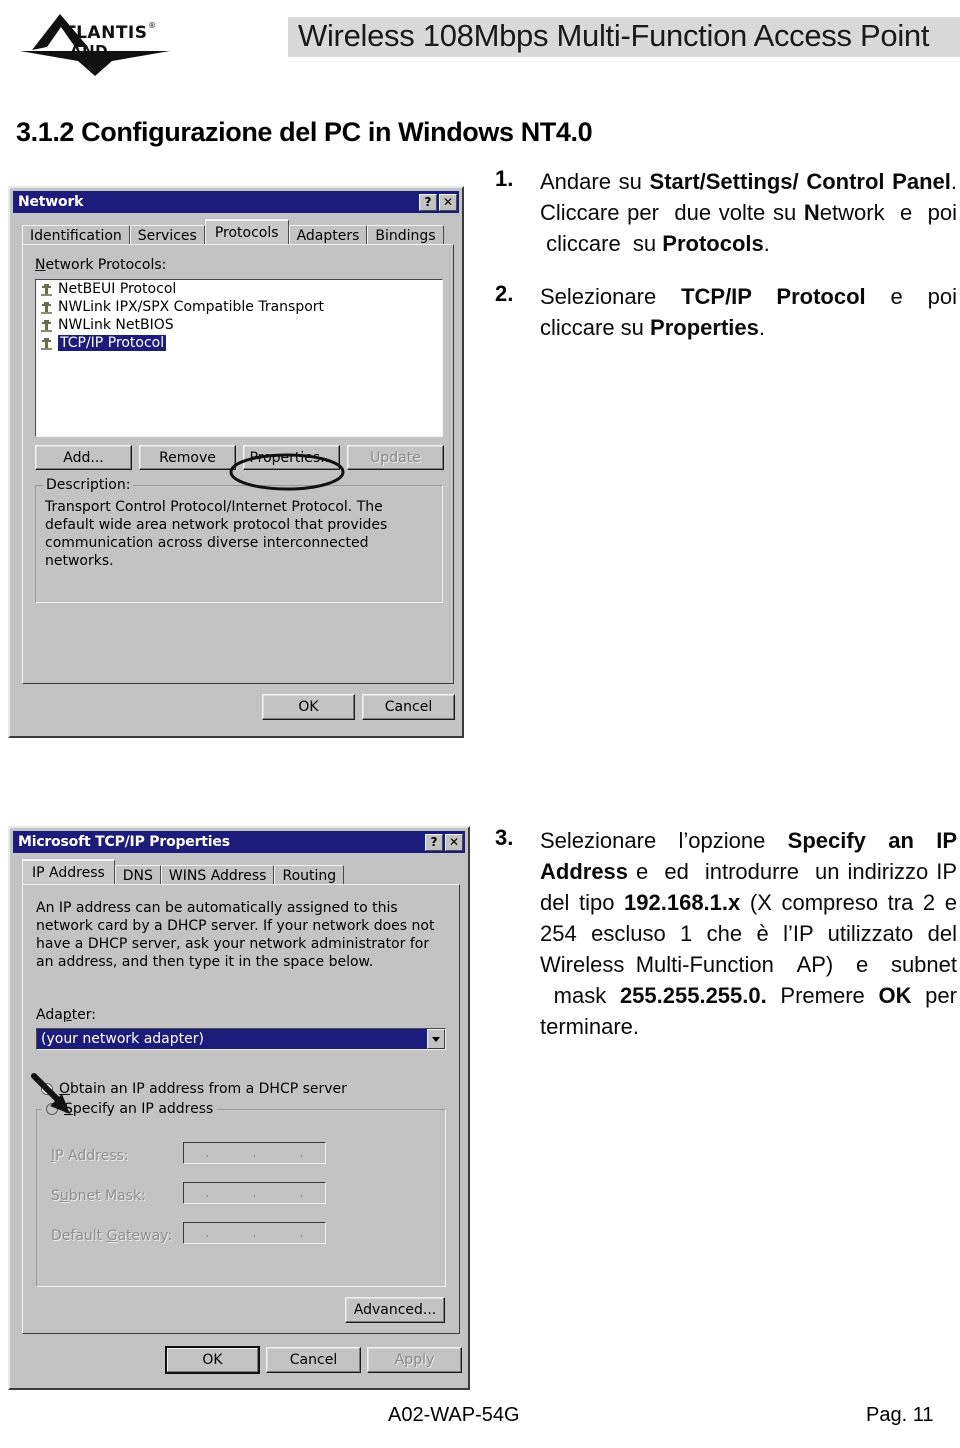 The height and width of the screenshot is (1448, 960). Describe the element at coordinates (194, 1089) in the screenshot. I see `radio-obtain-dhcp: Obtain an IP address from a DHCP server` at that location.